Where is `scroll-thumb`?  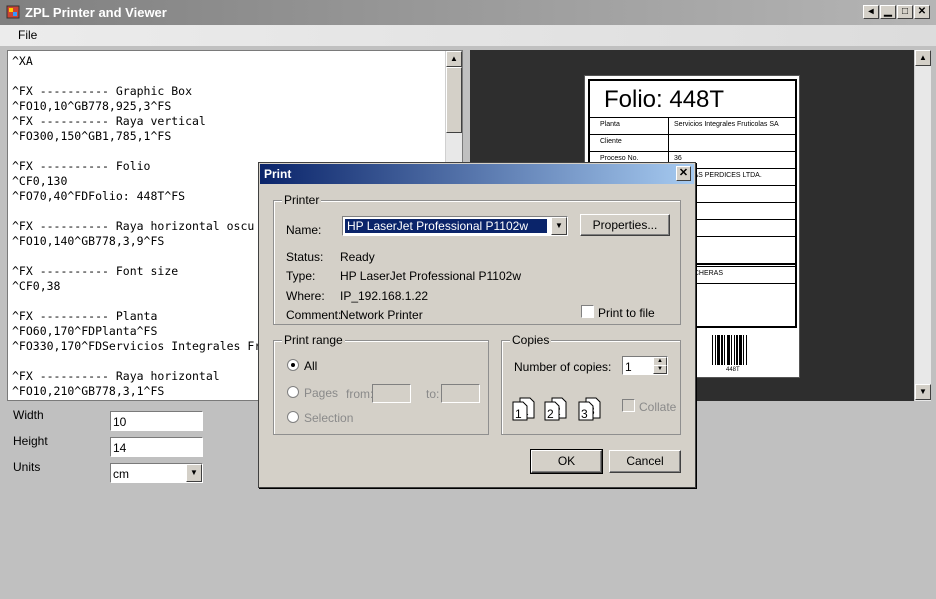 scroll-thumb is located at coordinates (454, 100).